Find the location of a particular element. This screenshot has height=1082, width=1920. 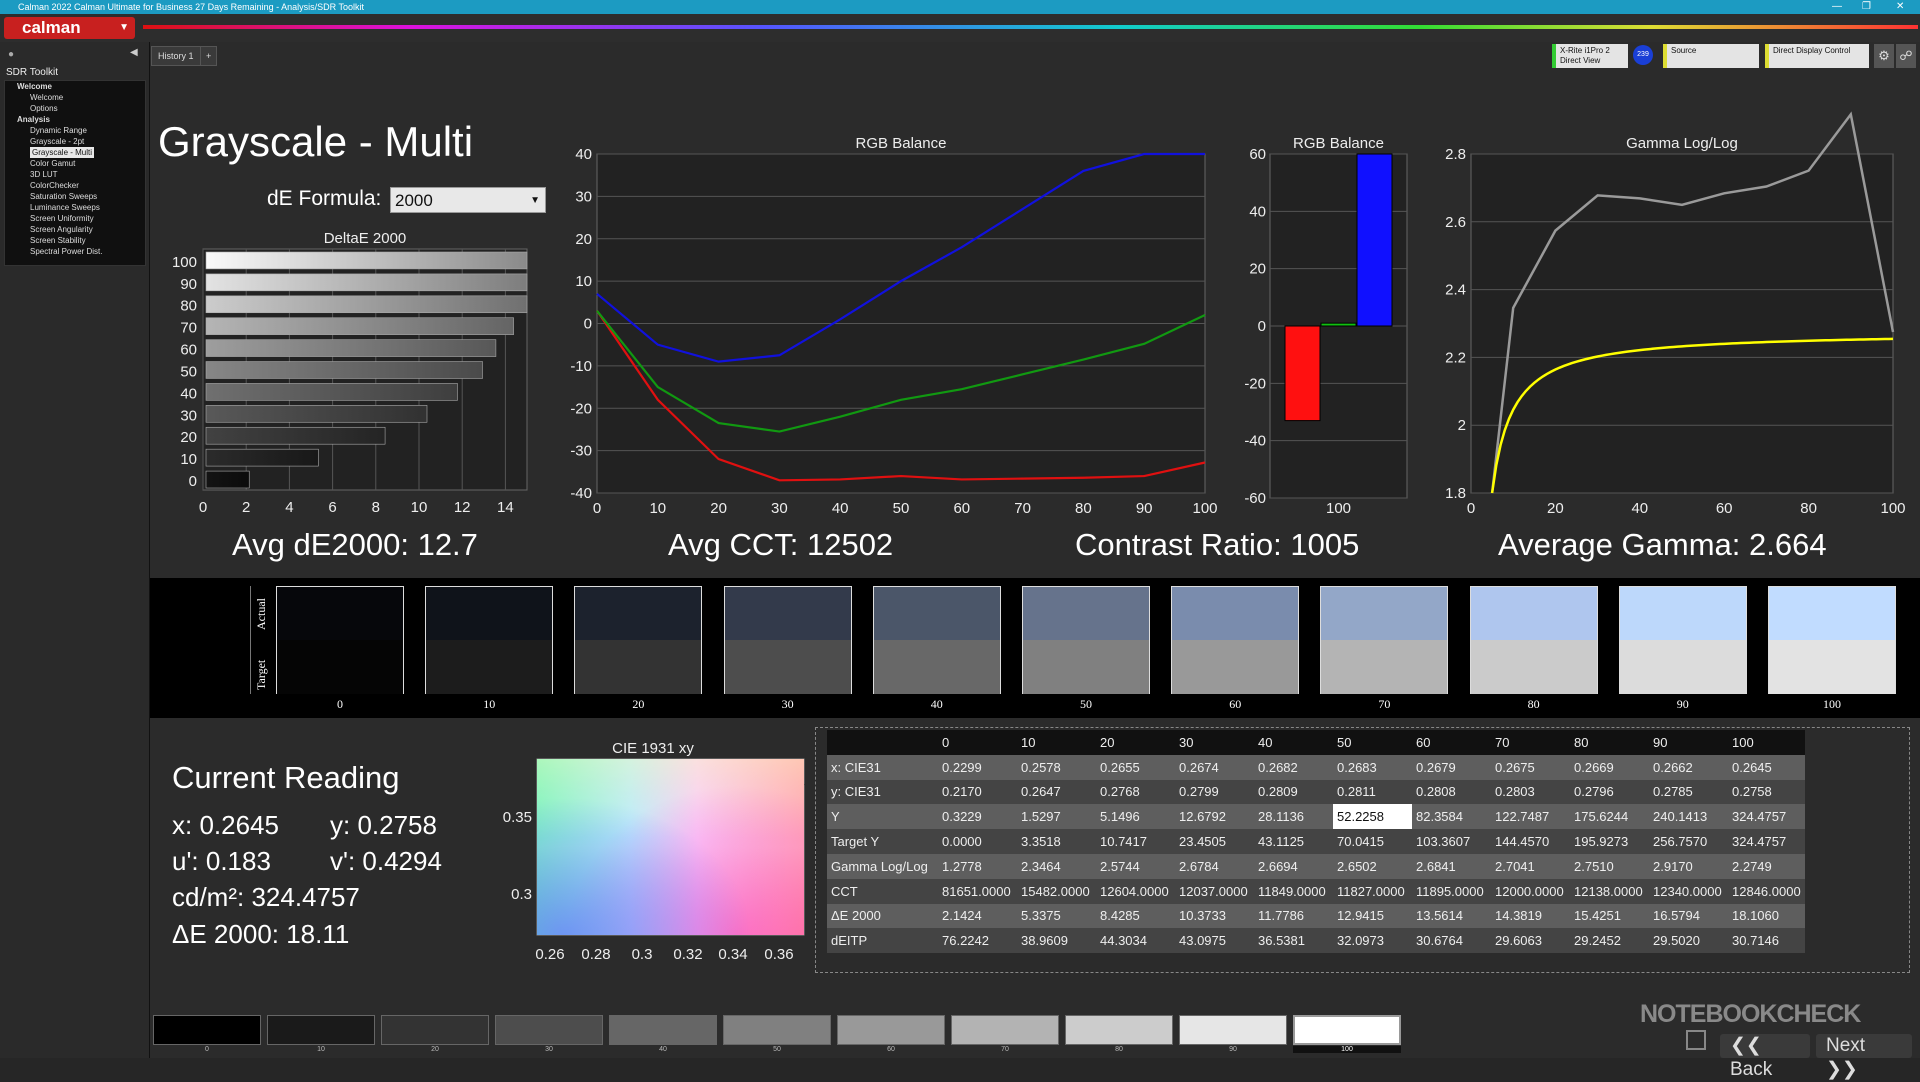

table-cell: 29.2452 is located at coordinates (1609, 941).